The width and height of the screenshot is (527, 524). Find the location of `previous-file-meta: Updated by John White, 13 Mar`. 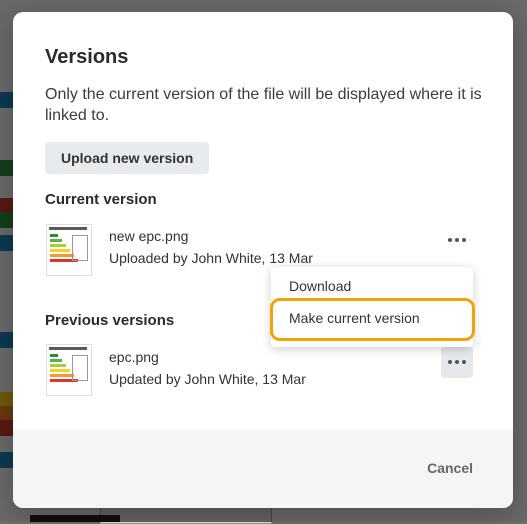

previous-file-meta: Updated by John White, 13 Mar is located at coordinates (207, 379).